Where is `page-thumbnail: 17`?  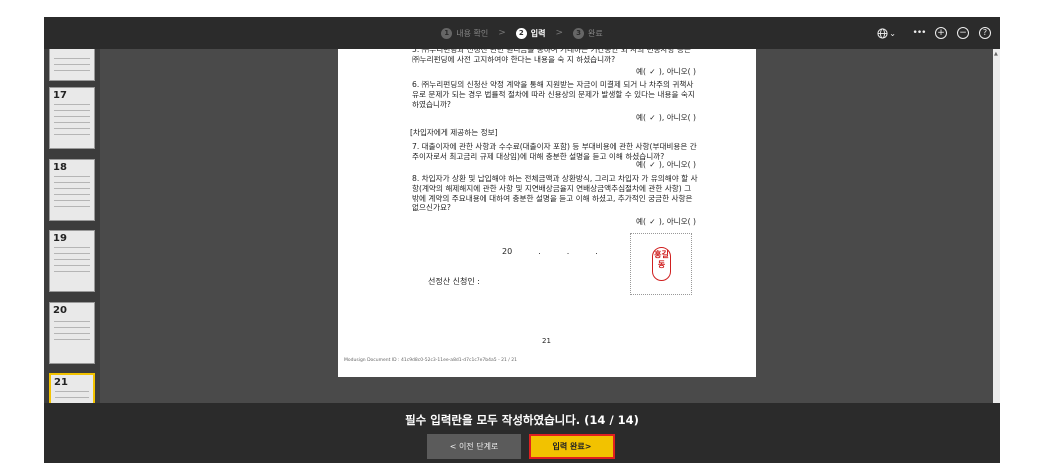
page-thumbnail: 17 is located at coordinates (72, 118).